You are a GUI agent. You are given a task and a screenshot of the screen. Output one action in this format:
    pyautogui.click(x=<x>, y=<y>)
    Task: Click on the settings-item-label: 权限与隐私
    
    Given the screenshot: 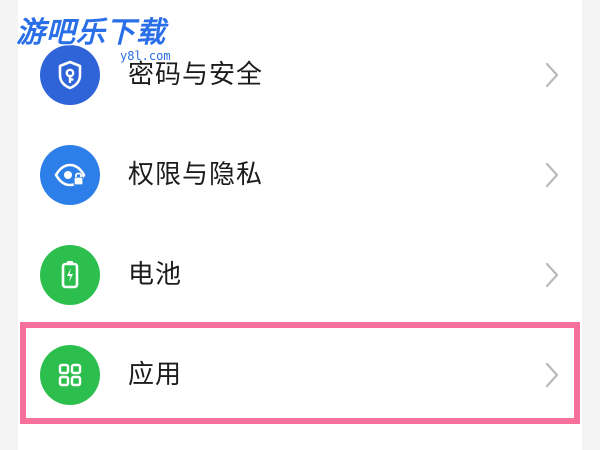 What is the action you would take?
    pyautogui.click(x=196, y=175)
    